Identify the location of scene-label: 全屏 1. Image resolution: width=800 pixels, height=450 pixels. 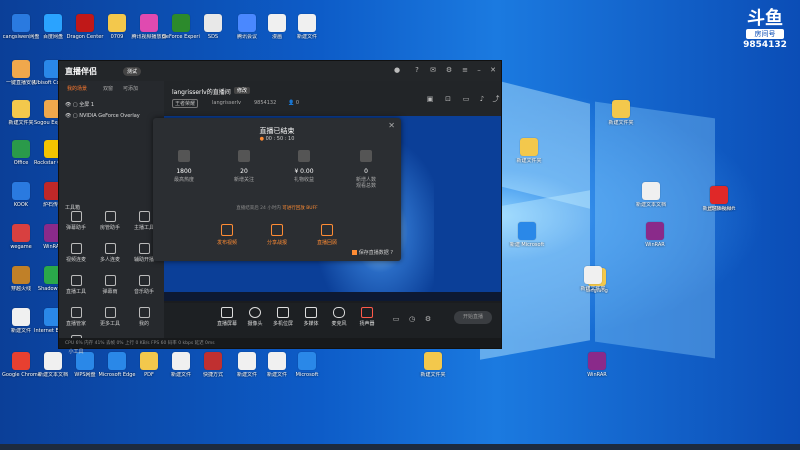
(87, 105).